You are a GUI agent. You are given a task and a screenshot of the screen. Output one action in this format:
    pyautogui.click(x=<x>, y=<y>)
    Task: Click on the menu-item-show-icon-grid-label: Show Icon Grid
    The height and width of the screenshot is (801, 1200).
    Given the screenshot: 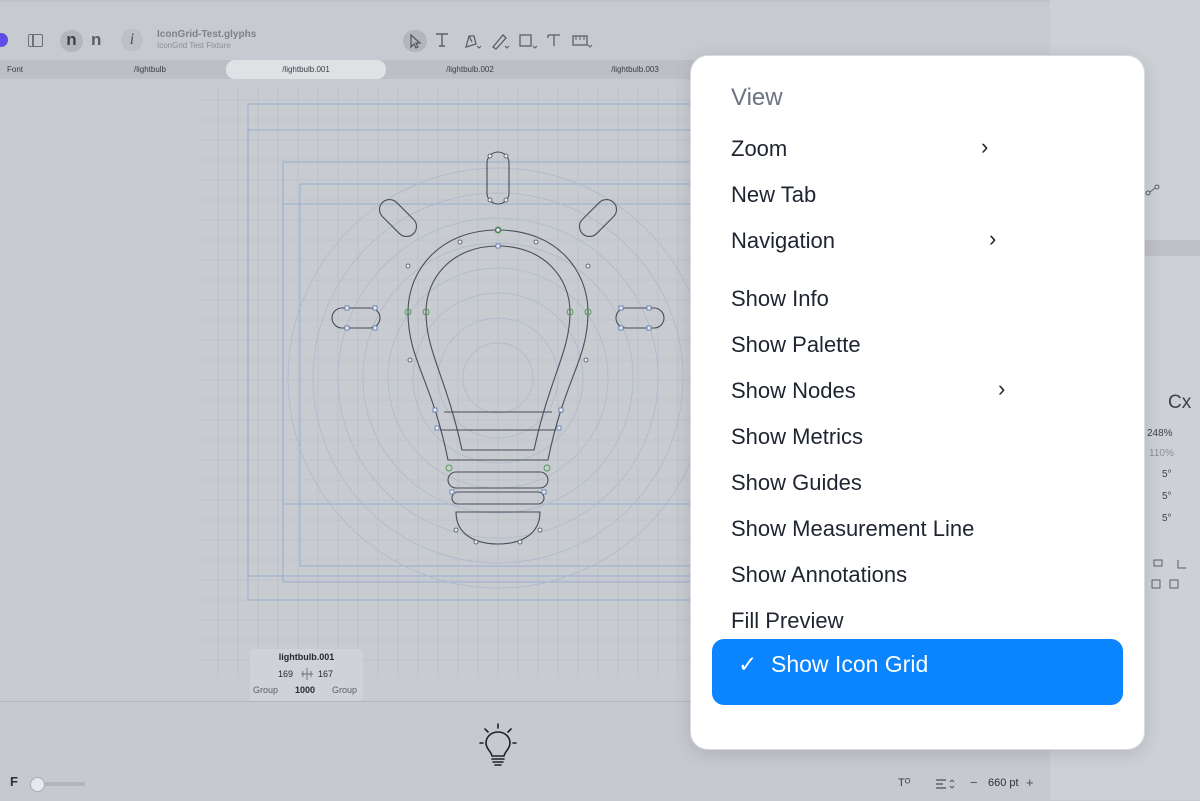 What is the action you would take?
    pyautogui.click(x=850, y=664)
    